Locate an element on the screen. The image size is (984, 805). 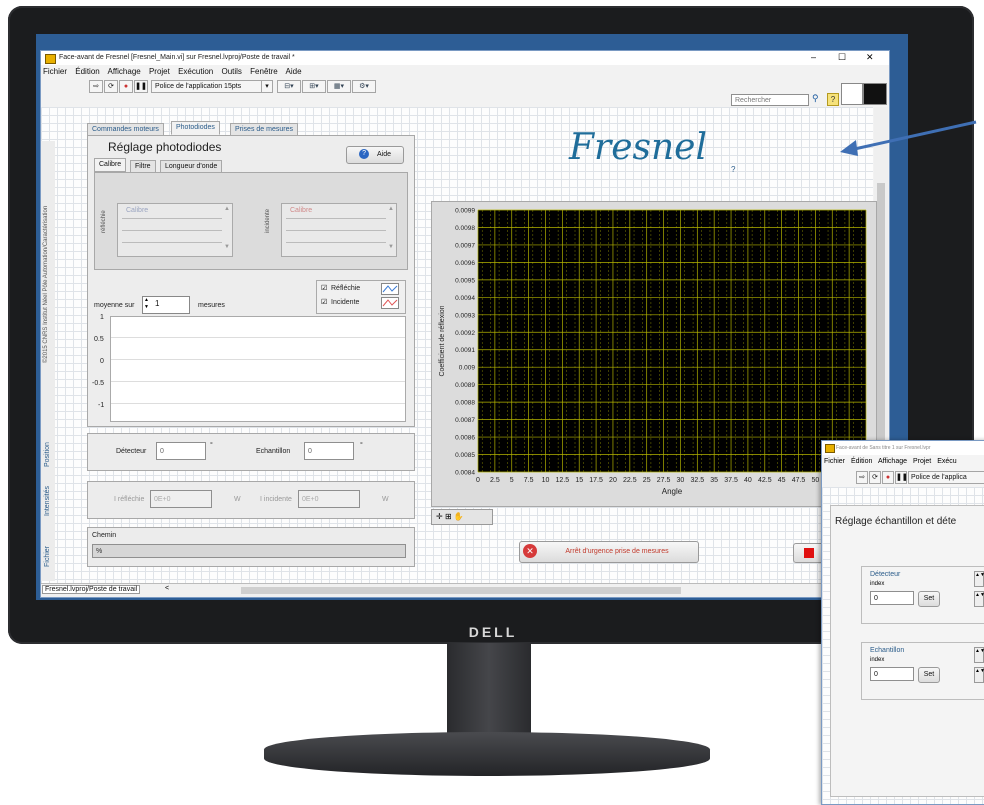
resize-objects-icon: ▦▾ is located at coordinates (339, 86).